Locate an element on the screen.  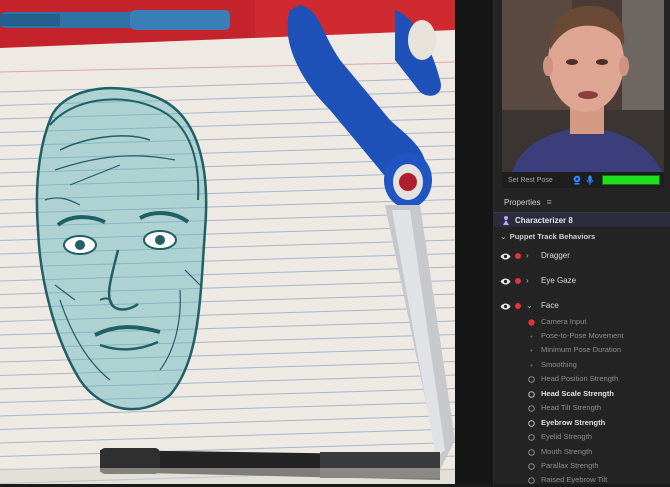
webcam-preview is located at coordinates (583, 87).